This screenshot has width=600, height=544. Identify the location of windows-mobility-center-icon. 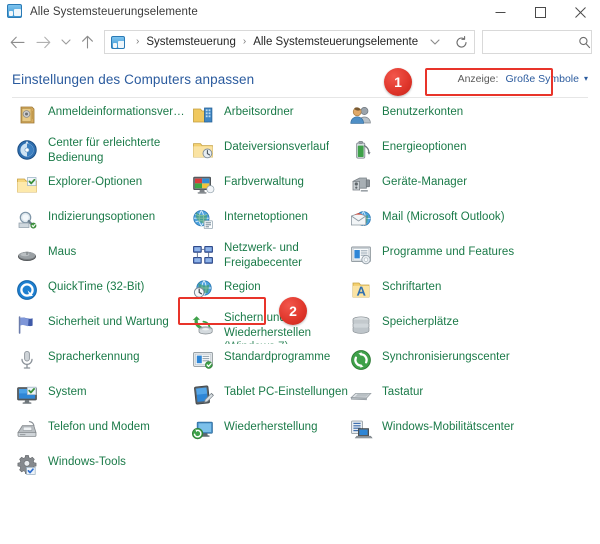
(361, 430).